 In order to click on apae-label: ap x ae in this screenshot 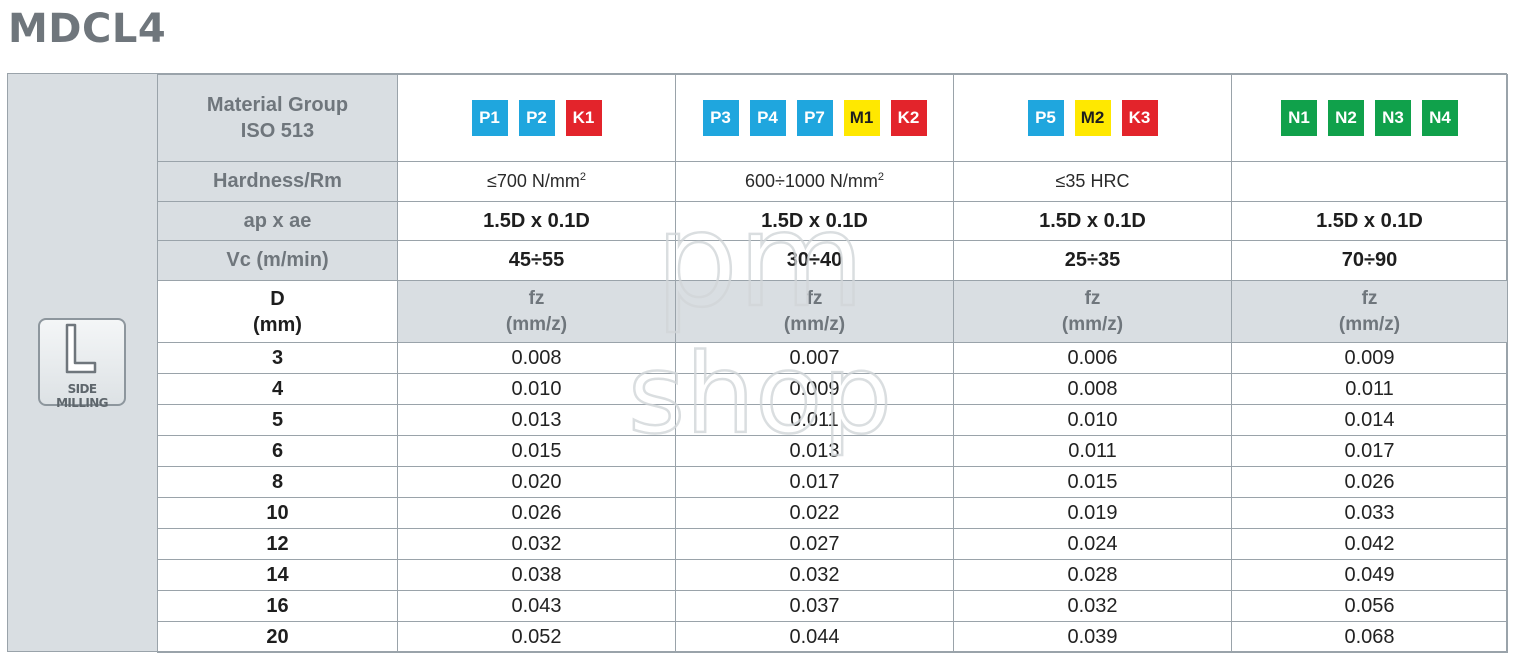, I will do `click(277, 221)`.